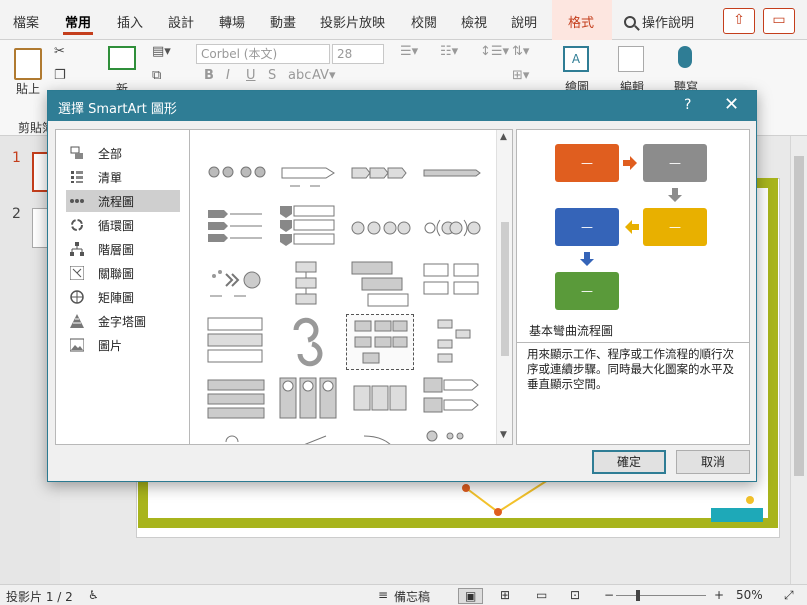 Image resolution: width=807 pixels, height=605 pixels. I want to click on gallery-scrollbar: ▲ ▼, so click(504, 287).